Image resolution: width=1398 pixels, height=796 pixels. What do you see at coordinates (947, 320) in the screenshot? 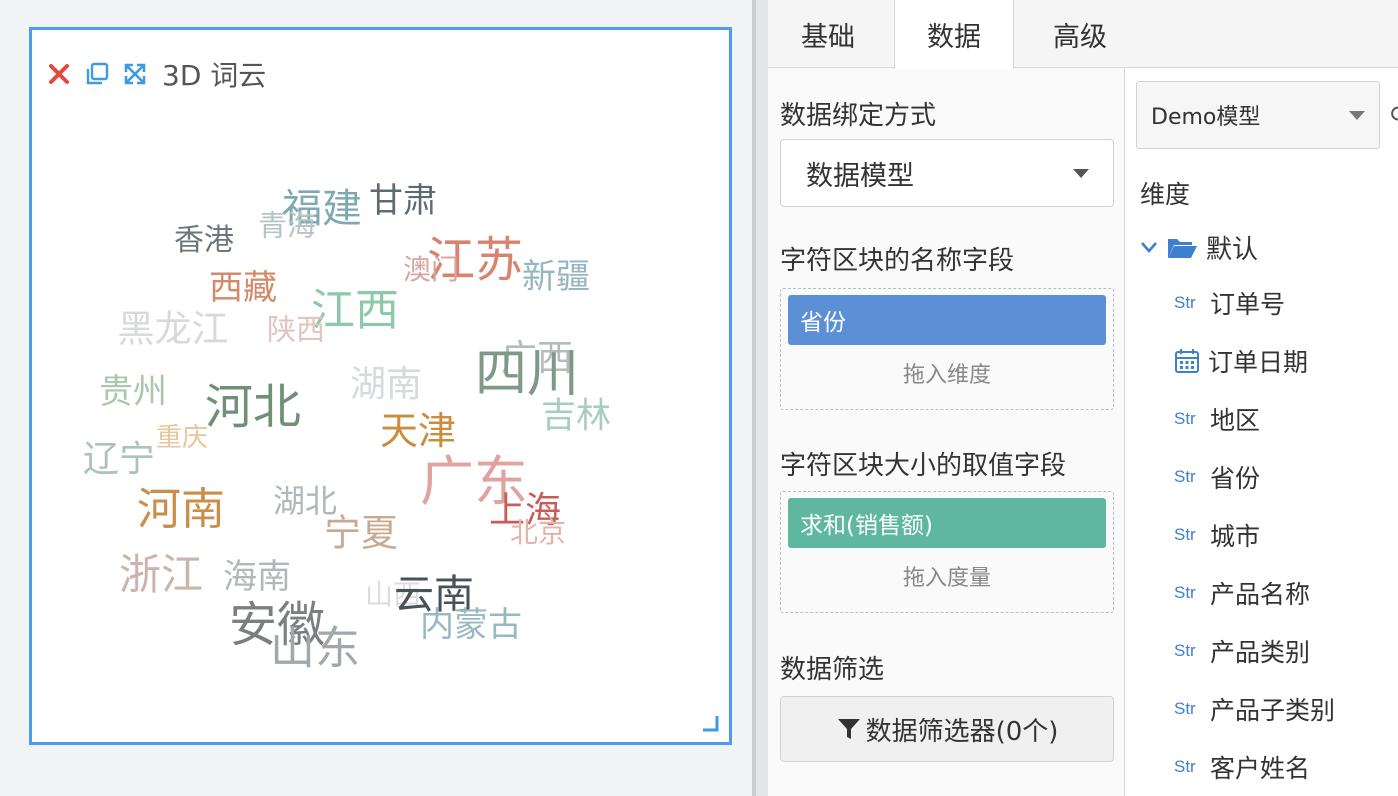
I see `dimension-chip: 省份` at bounding box center [947, 320].